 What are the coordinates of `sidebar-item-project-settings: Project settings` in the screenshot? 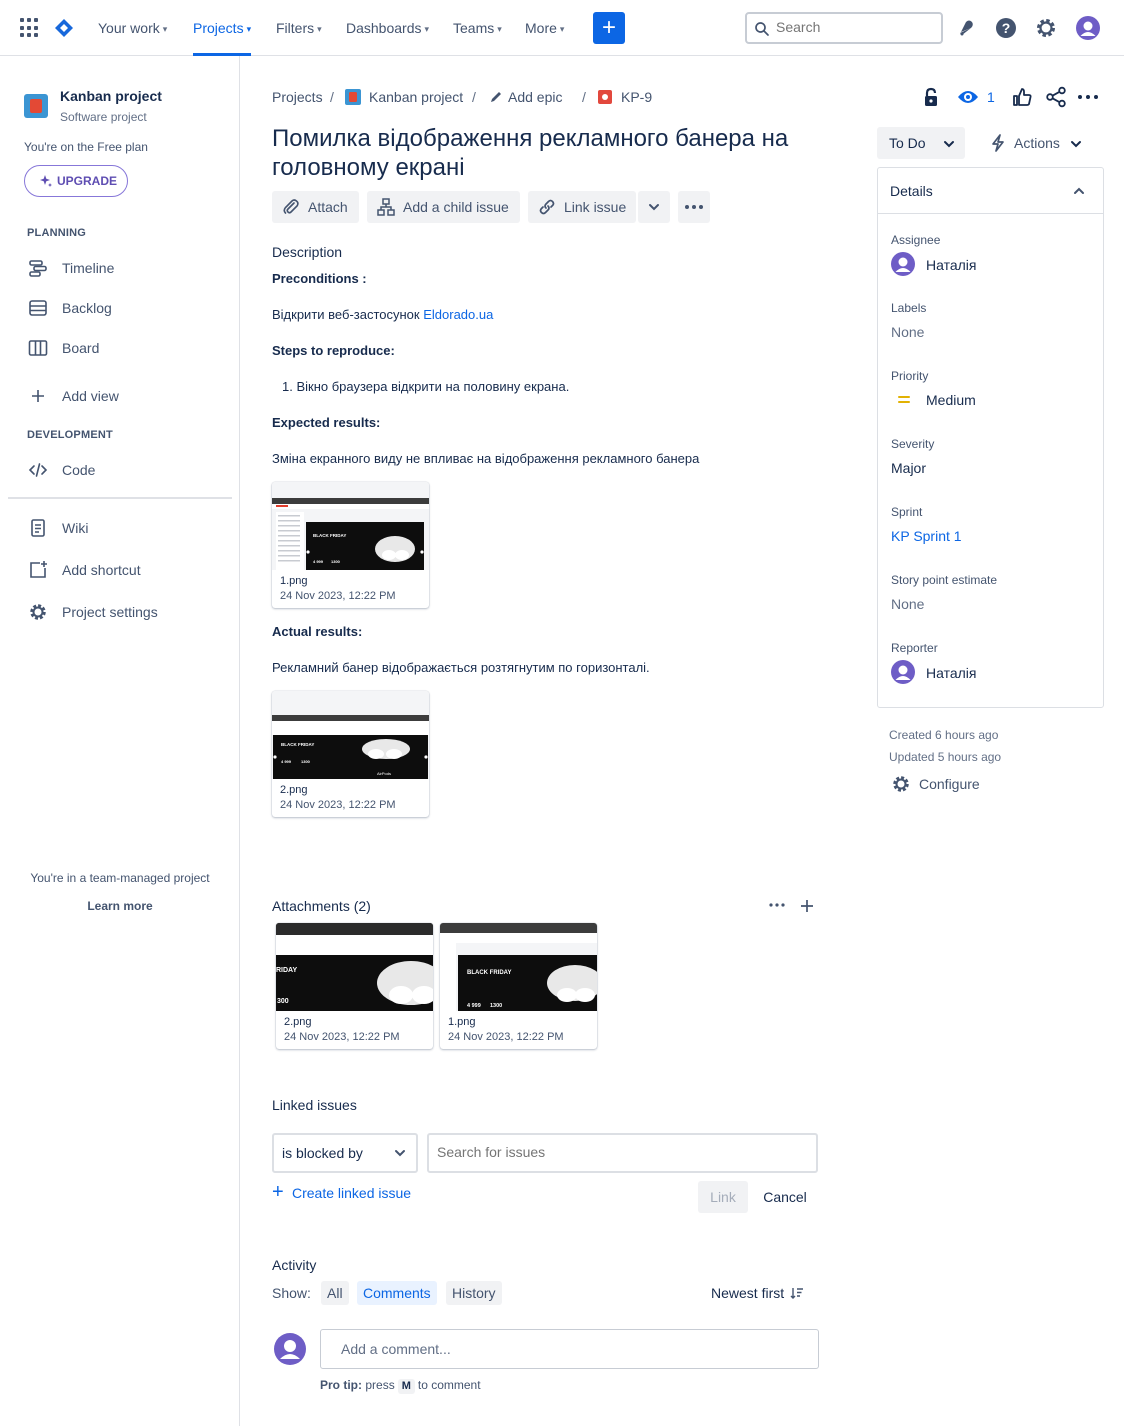 It's located at (124, 612).